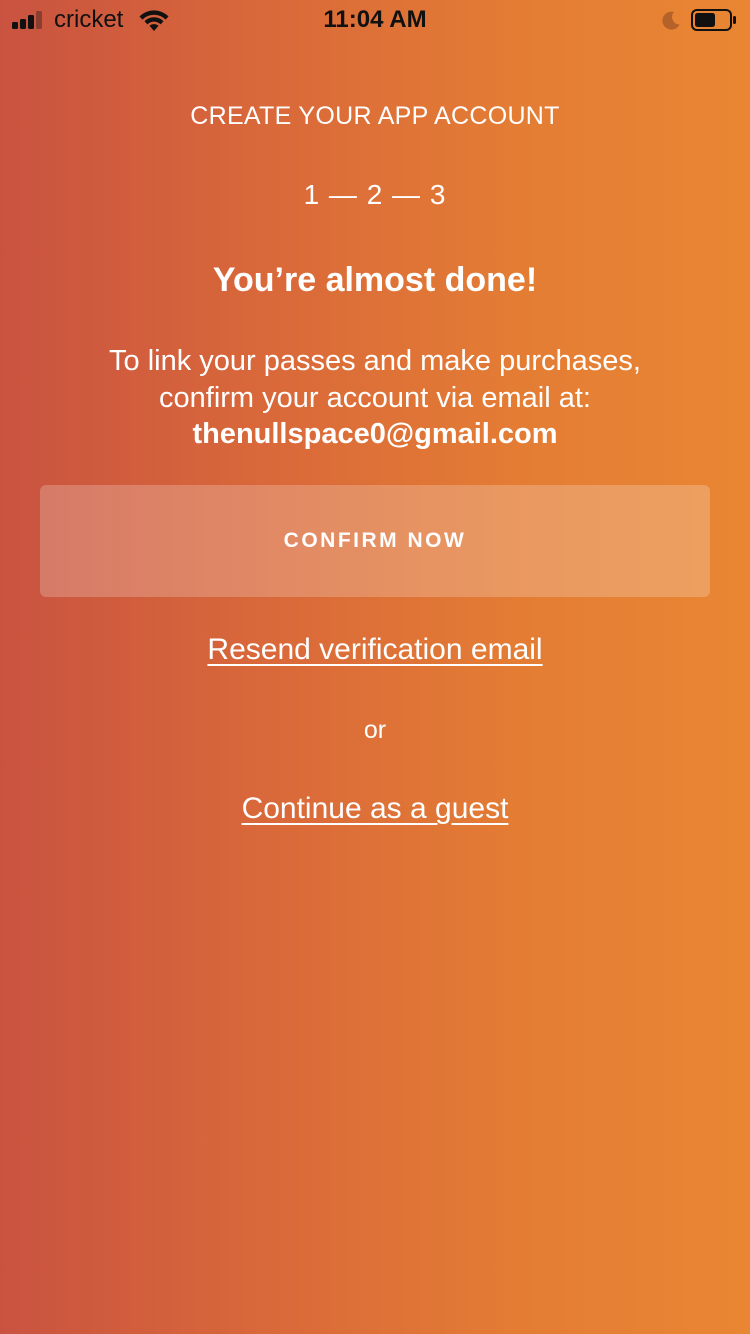 This screenshot has height=1334, width=750. I want to click on resend-link-row: Resend verification email, so click(375, 650).